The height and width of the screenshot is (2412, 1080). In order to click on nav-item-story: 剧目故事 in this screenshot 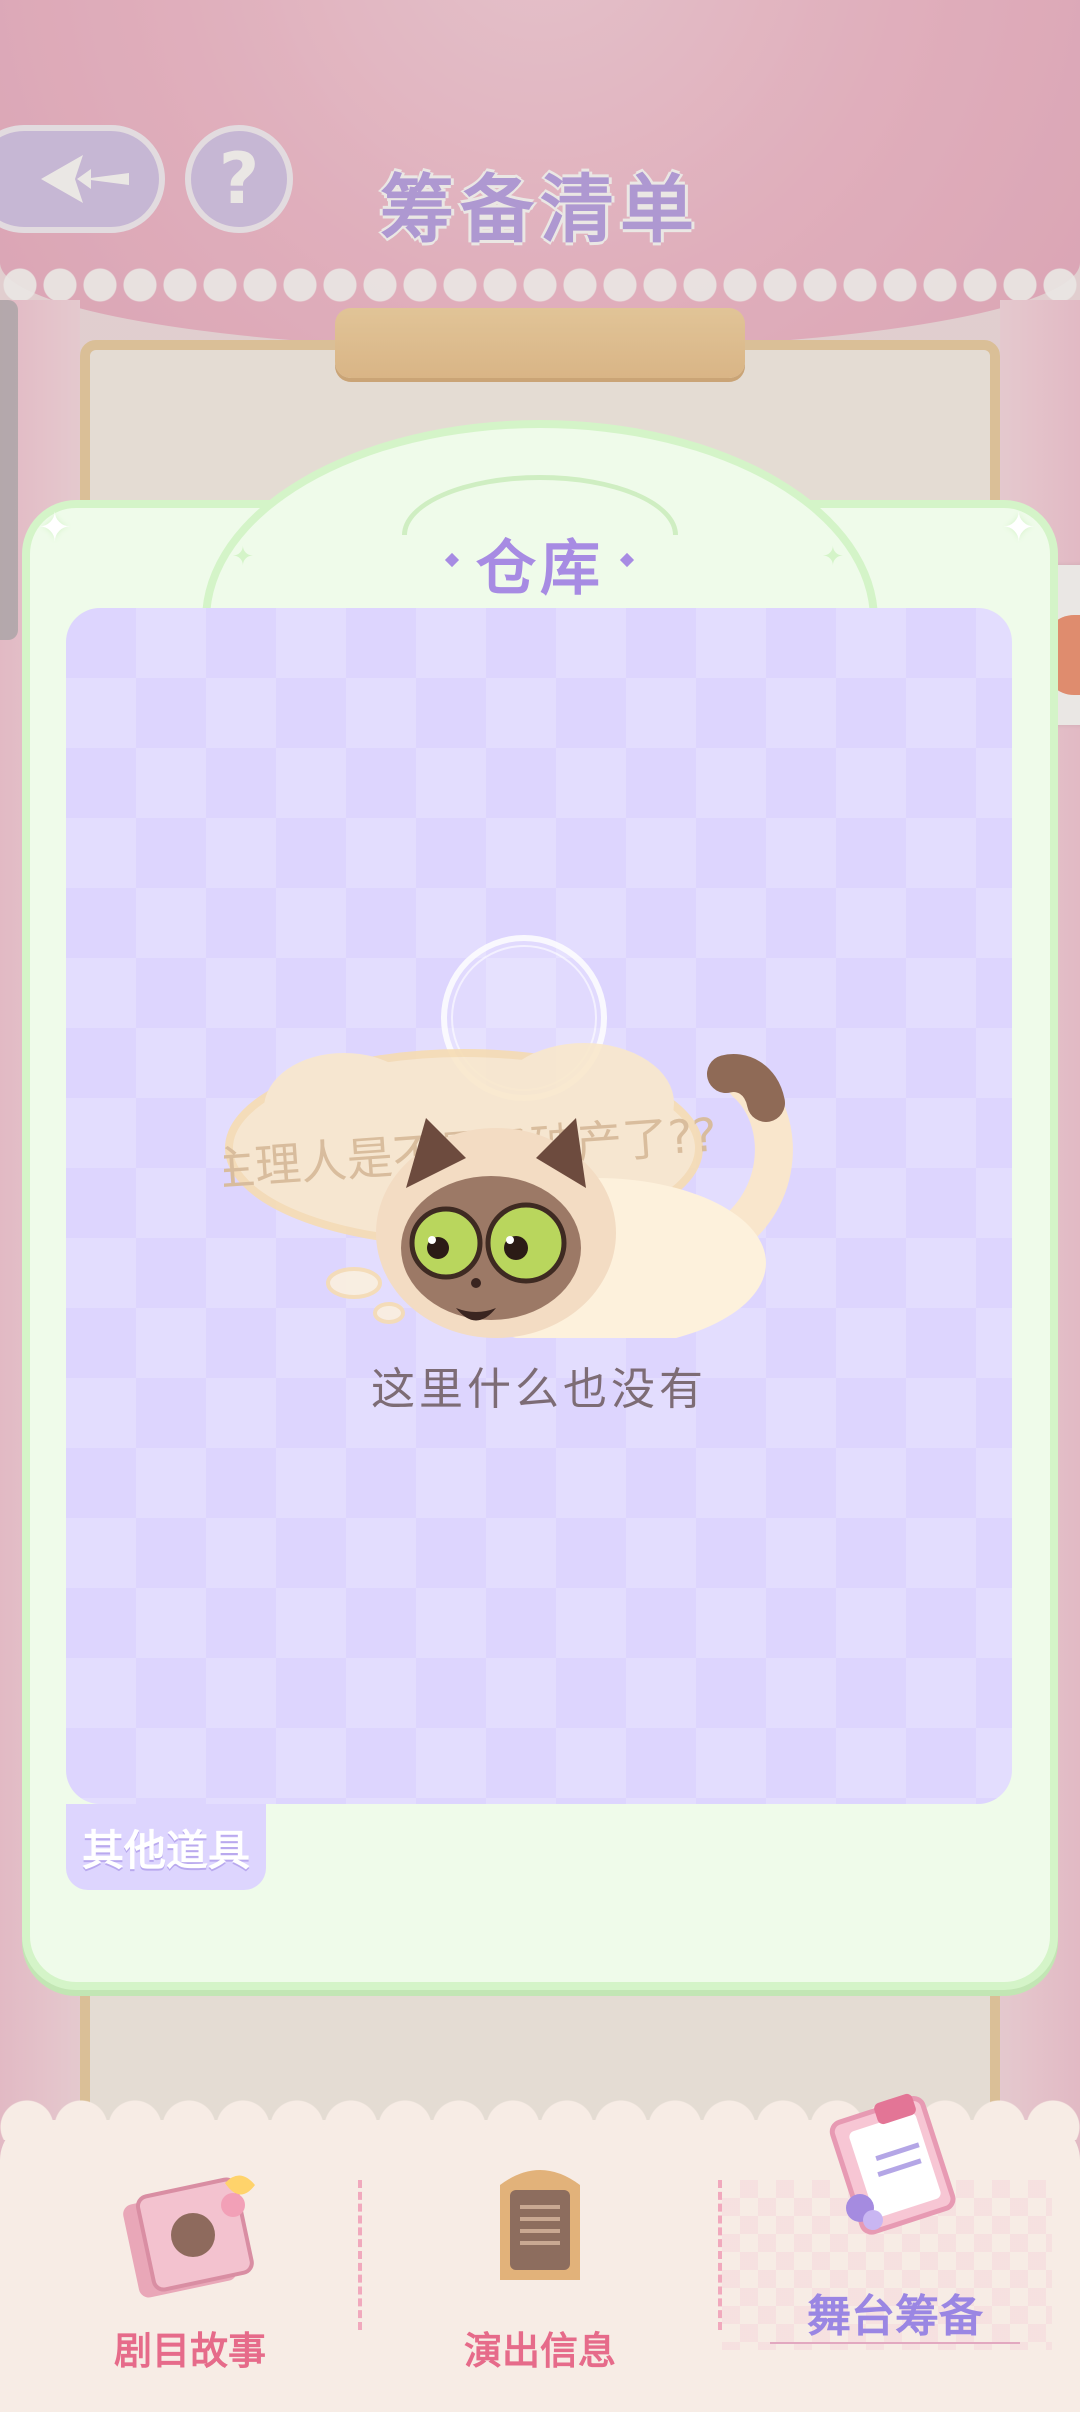, I will do `click(190, 2266)`.